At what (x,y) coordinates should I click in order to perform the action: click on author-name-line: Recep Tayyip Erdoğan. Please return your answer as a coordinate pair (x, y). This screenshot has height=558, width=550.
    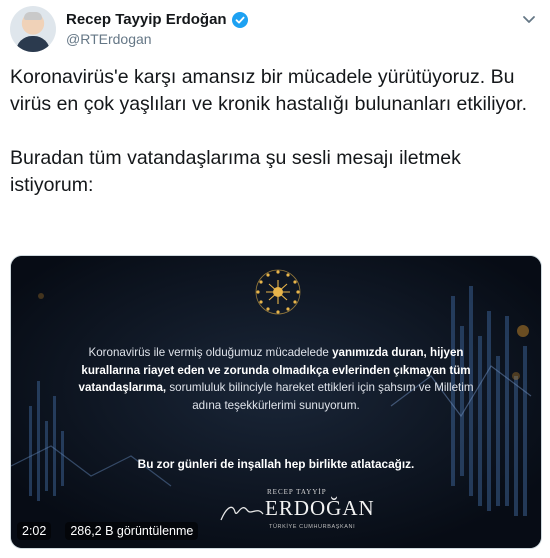
    Looking at the image, I should click on (157, 19).